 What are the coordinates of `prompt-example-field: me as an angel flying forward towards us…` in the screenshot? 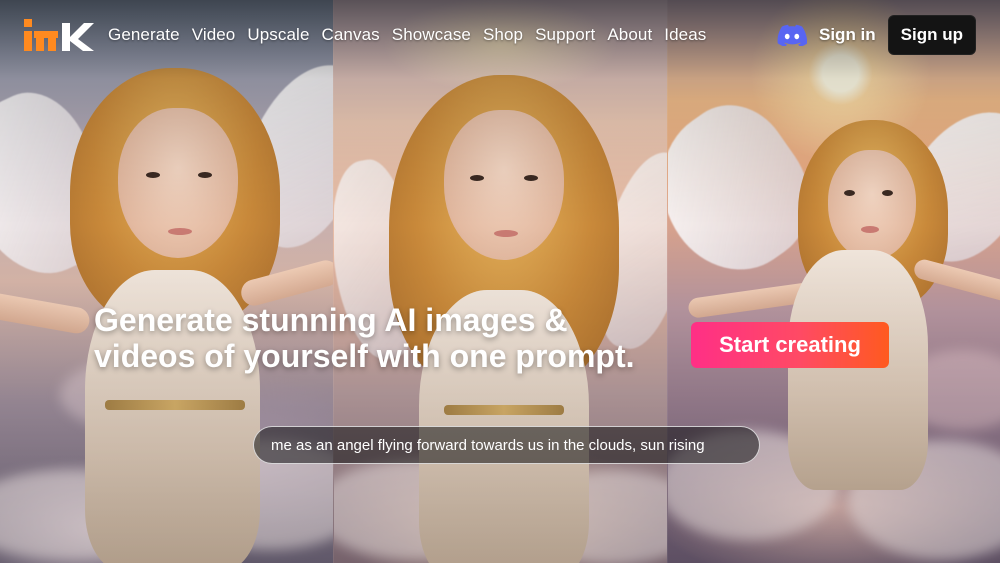 It's located at (506, 445).